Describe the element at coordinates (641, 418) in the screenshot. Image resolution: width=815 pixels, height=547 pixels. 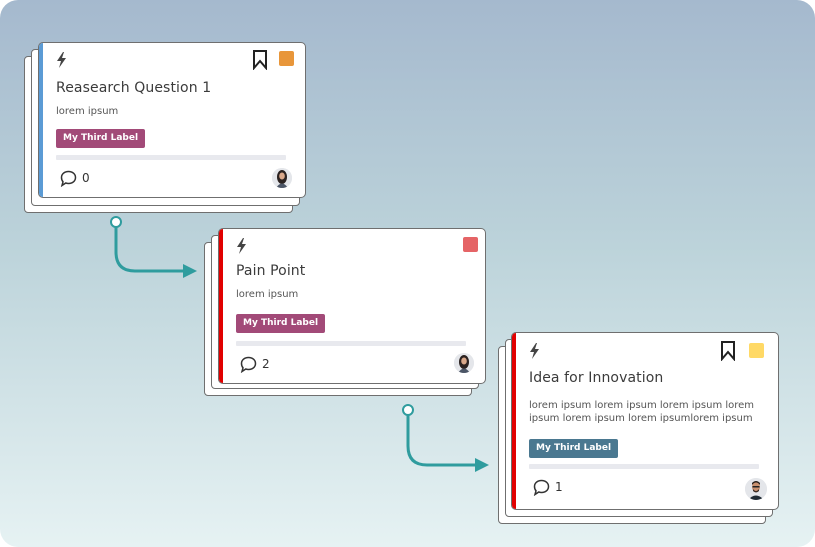
I see `card-description-line: ipsum lorem ipsum lorem ipsumlorem ipsum` at that location.